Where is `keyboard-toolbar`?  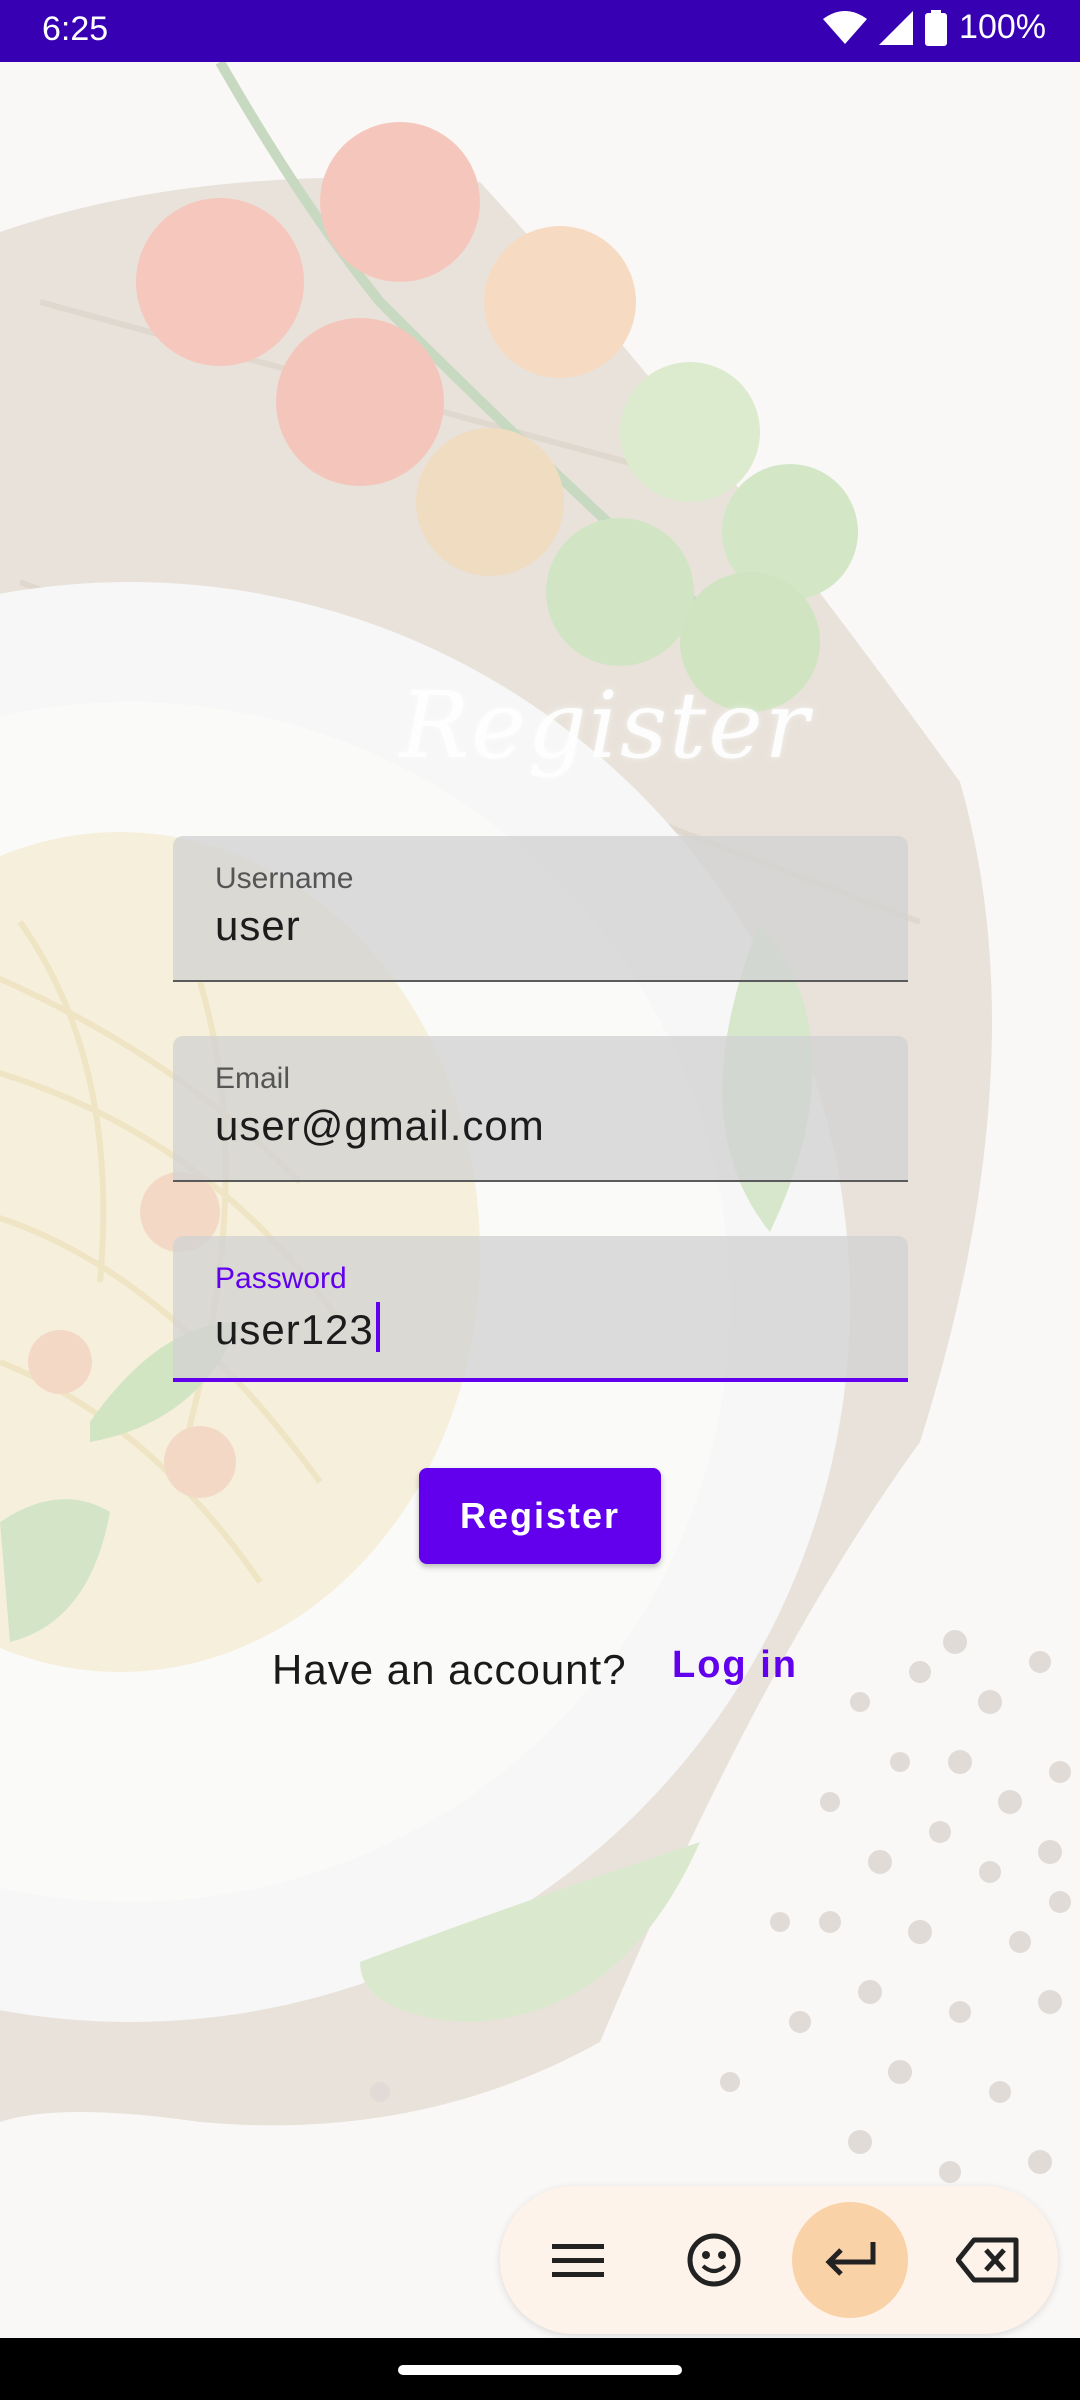
keyboard-toolbar is located at coordinates (779, 2260).